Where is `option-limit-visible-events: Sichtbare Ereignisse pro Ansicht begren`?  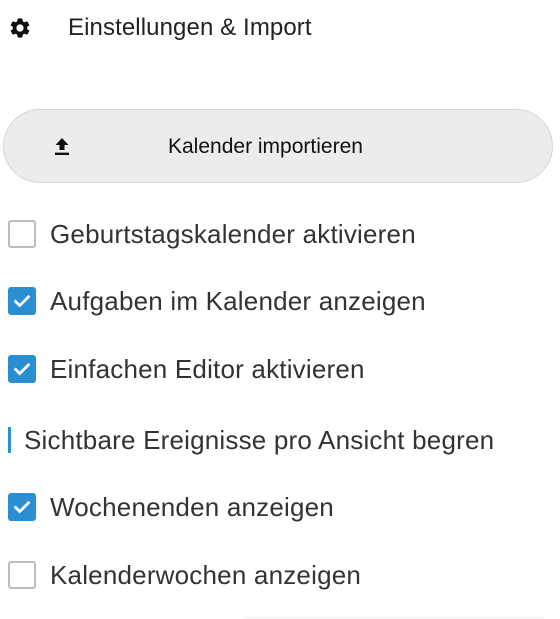 option-limit-visible-events: Sichtbare Ereignisse pro Ansicht begren is located at coordinates (284, 440).